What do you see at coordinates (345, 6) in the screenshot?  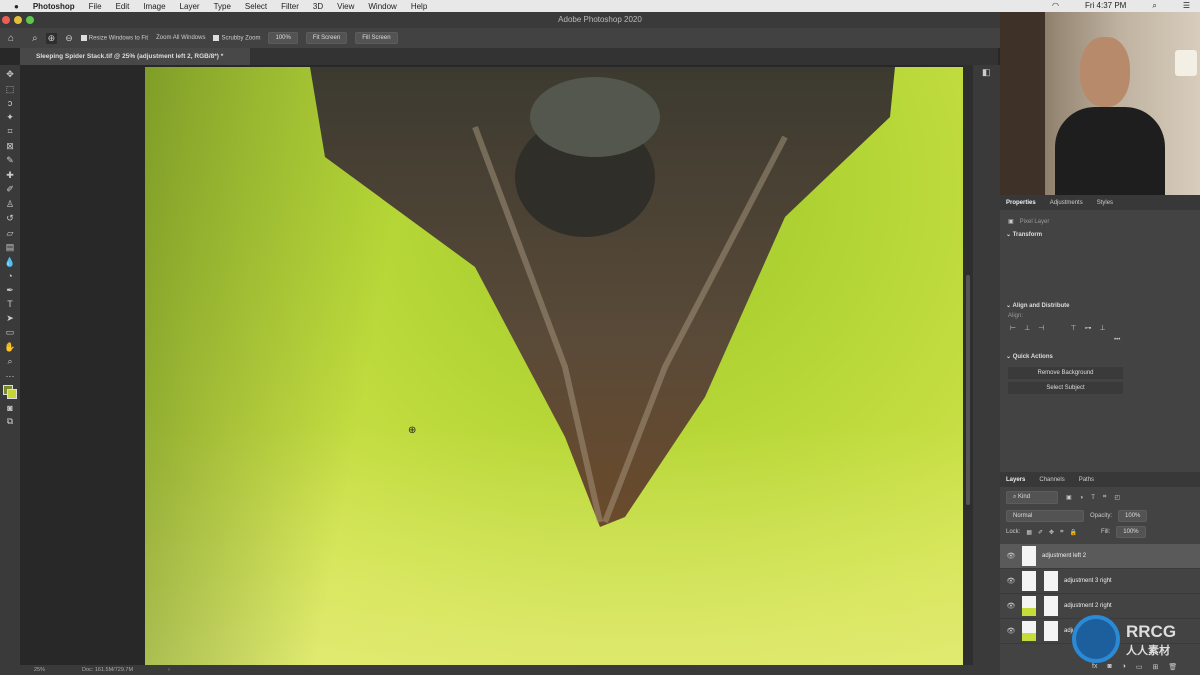 I see `menu-view: View` at bounding box center [345, 6].